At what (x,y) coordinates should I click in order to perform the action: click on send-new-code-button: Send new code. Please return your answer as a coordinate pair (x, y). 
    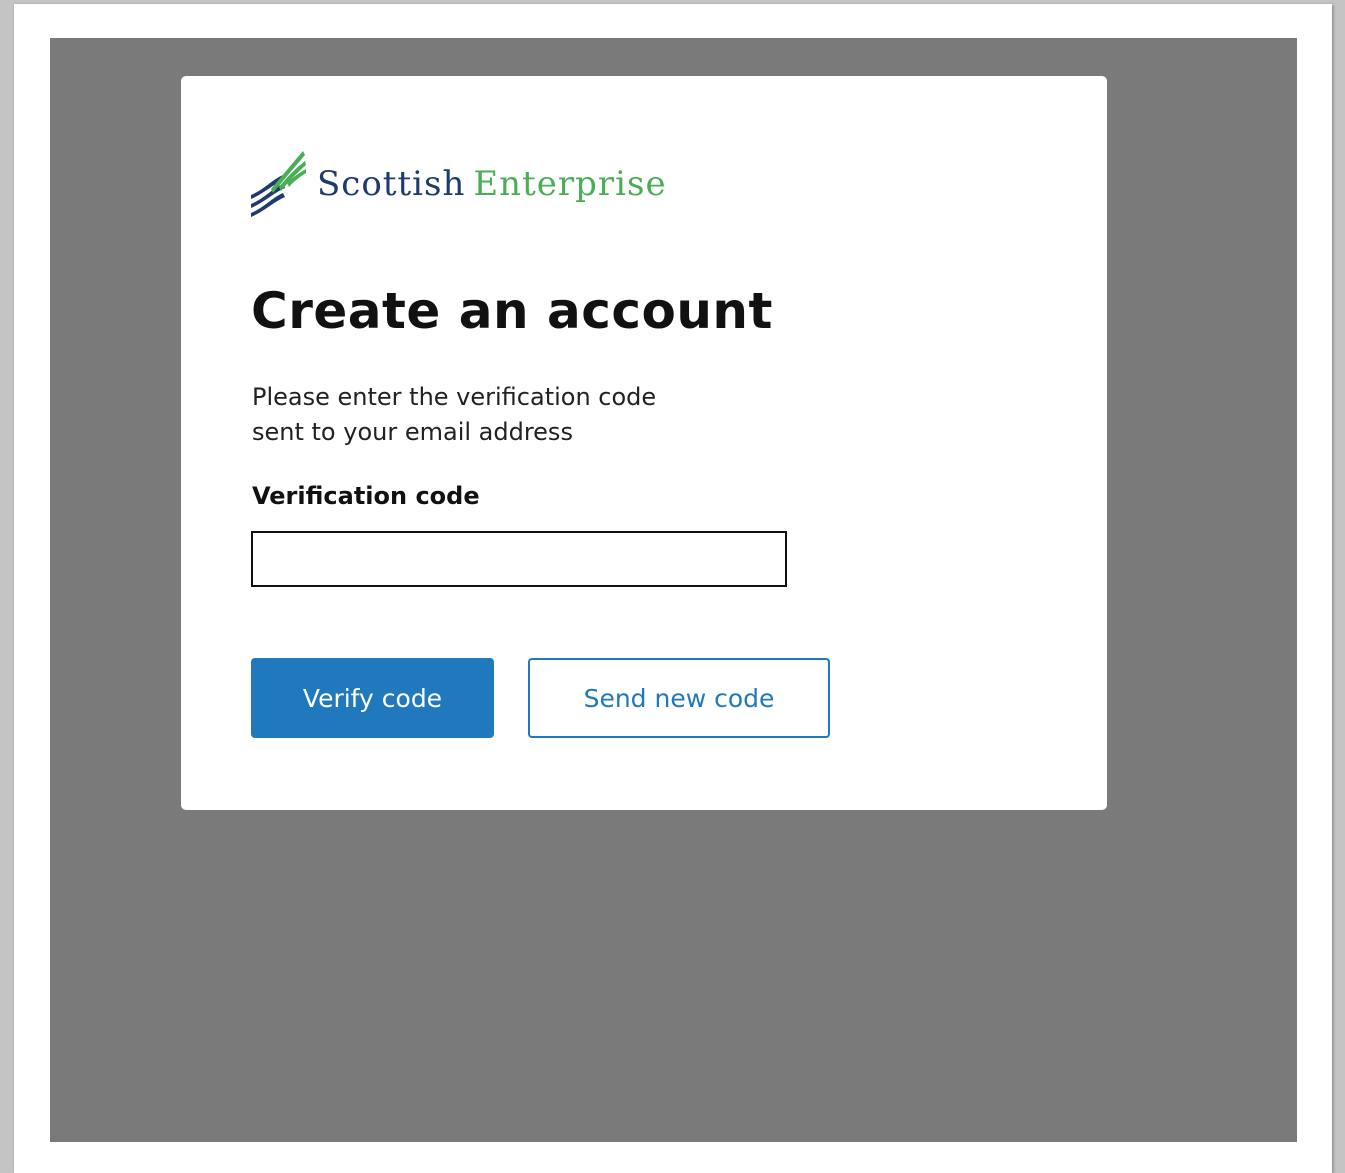
    Looking at the image, I should click on (679, 698).